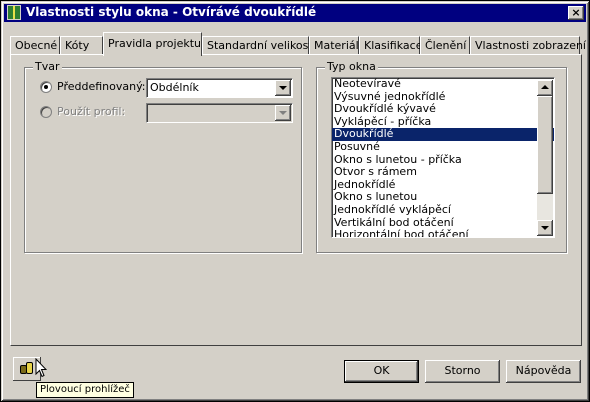 The width and height of the screenshot is (590, 402). I want to click on floating-viewer-tooltip: Plovoucí prohlížeč, so click(85, 390).